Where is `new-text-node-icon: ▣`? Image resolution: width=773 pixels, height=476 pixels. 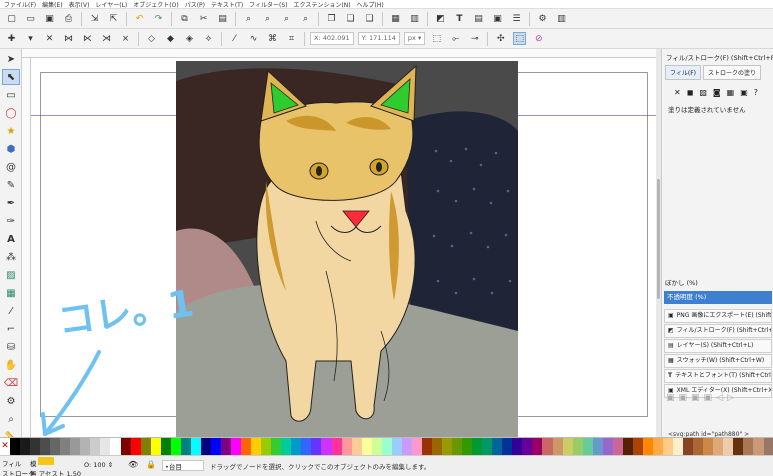 new-text-node-icon: ▣ is located at coordinates (683, 398).